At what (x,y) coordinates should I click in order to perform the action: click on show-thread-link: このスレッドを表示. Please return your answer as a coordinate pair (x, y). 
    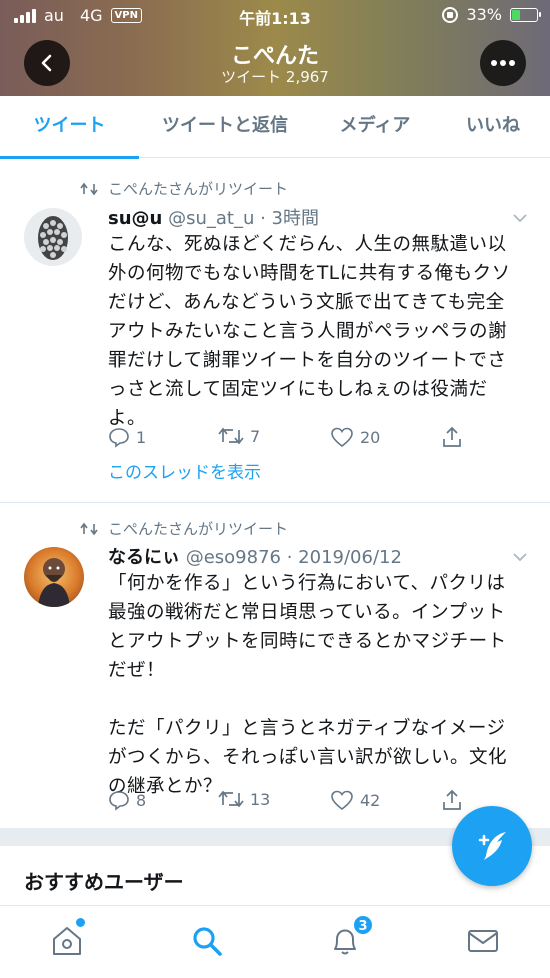
    Looking at the image, I should click on (184, 470).